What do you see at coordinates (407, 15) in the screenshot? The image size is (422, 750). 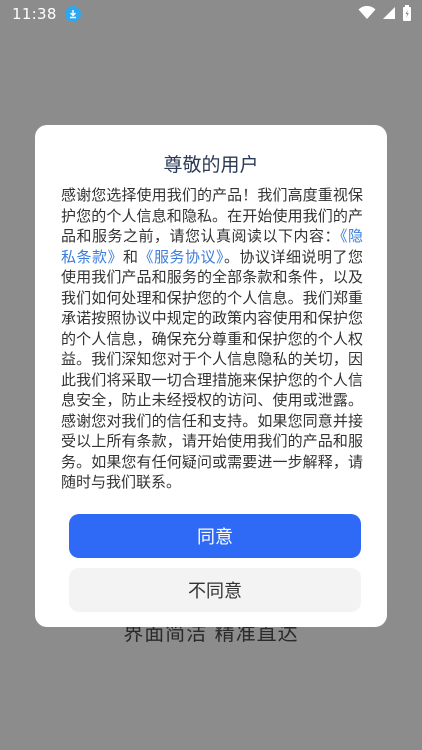 I see `battery-icon` at bounding box center [407, 15].